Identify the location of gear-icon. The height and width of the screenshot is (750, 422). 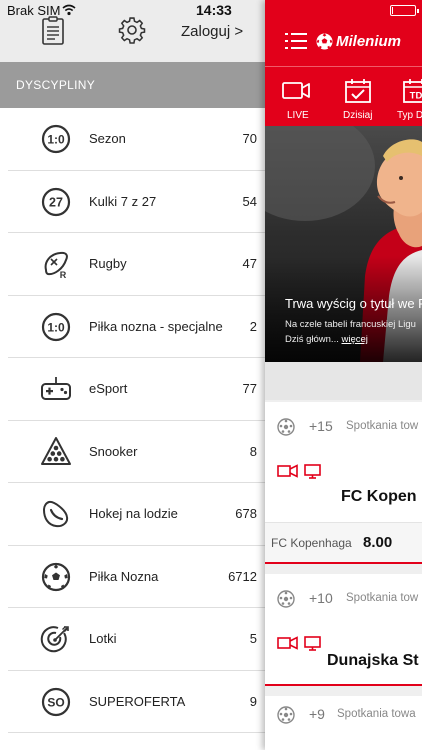
(132, 30).